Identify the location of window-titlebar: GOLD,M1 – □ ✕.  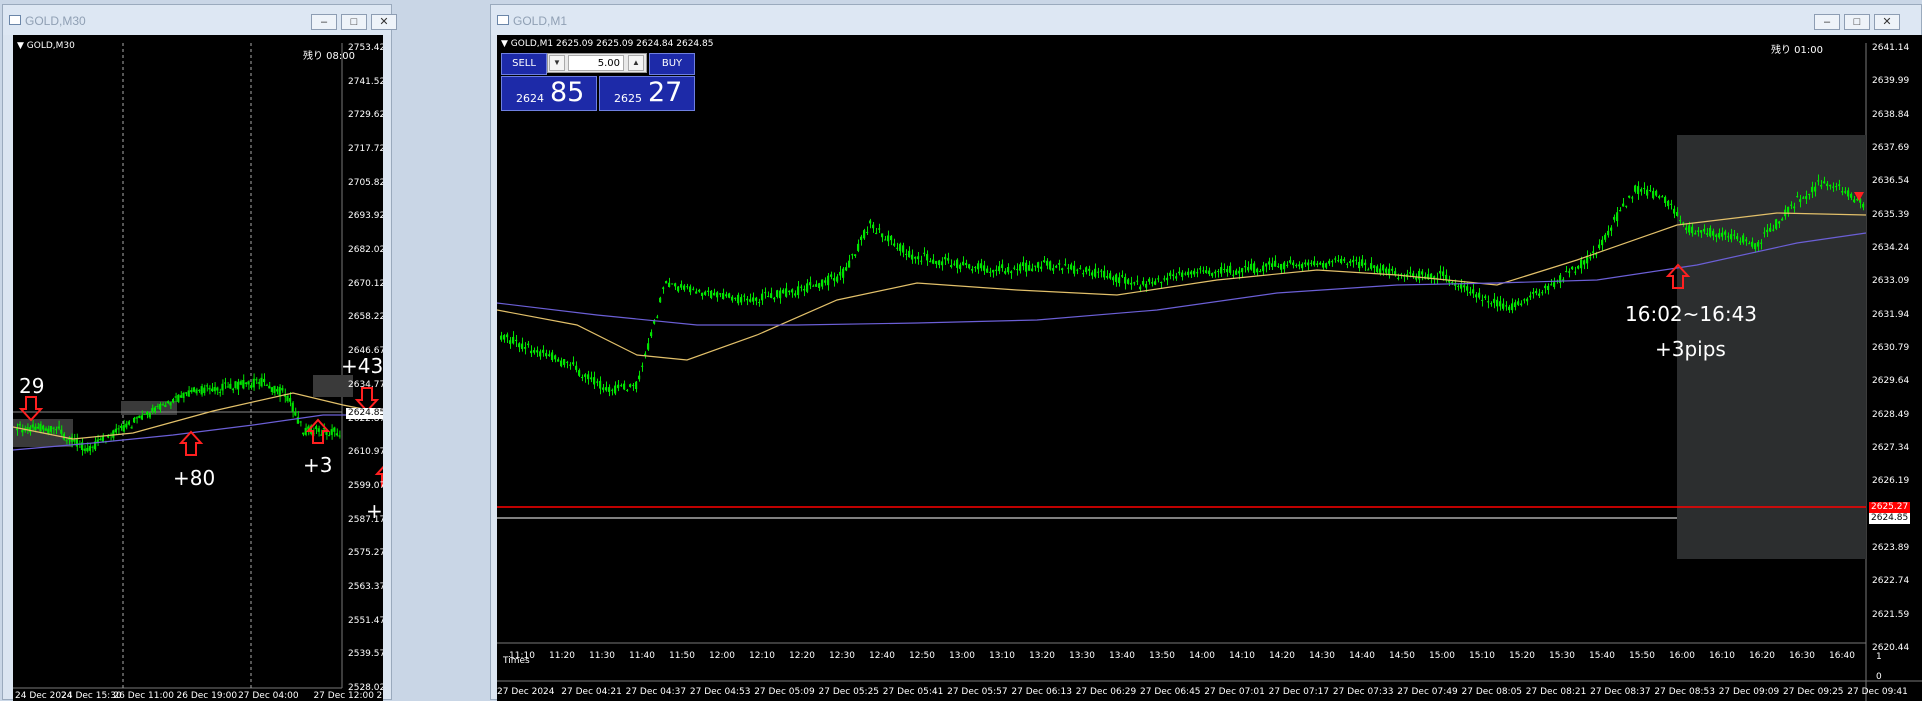
(1206, 20).